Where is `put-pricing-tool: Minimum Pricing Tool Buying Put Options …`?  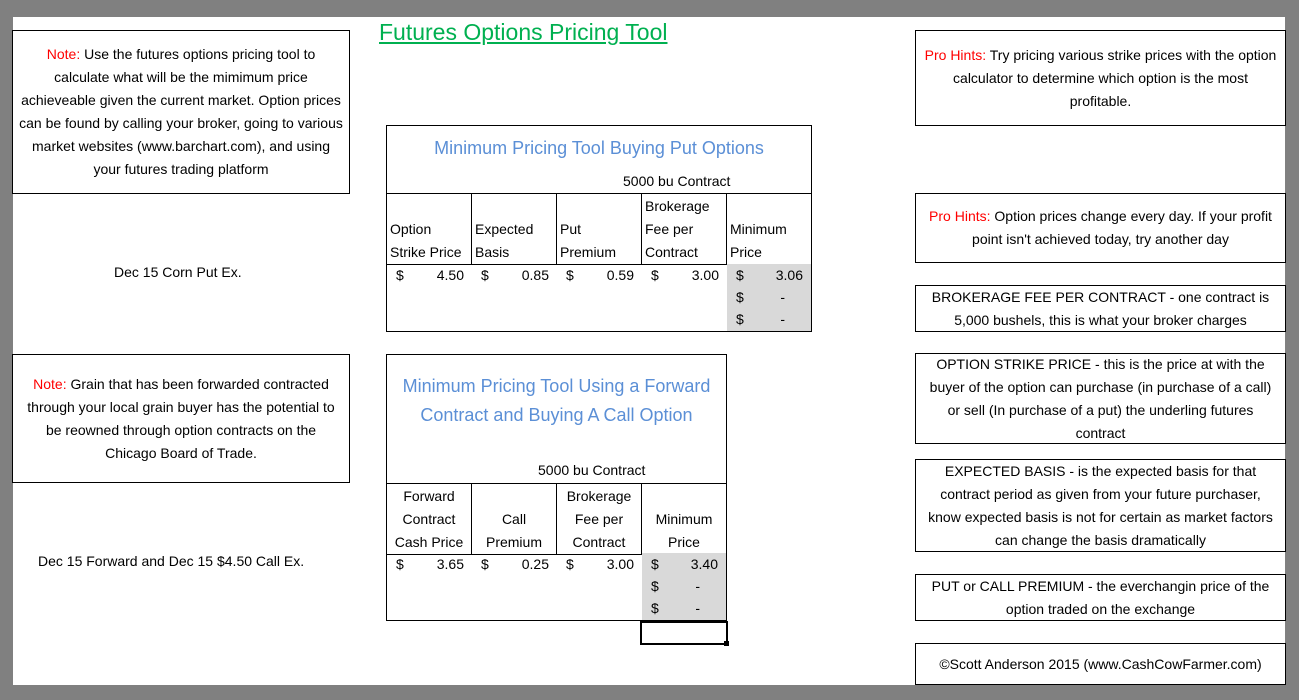 put-pricing-tool: Minimum Pricing Tool Buying Put Options … is located at coordinates (599, 228).